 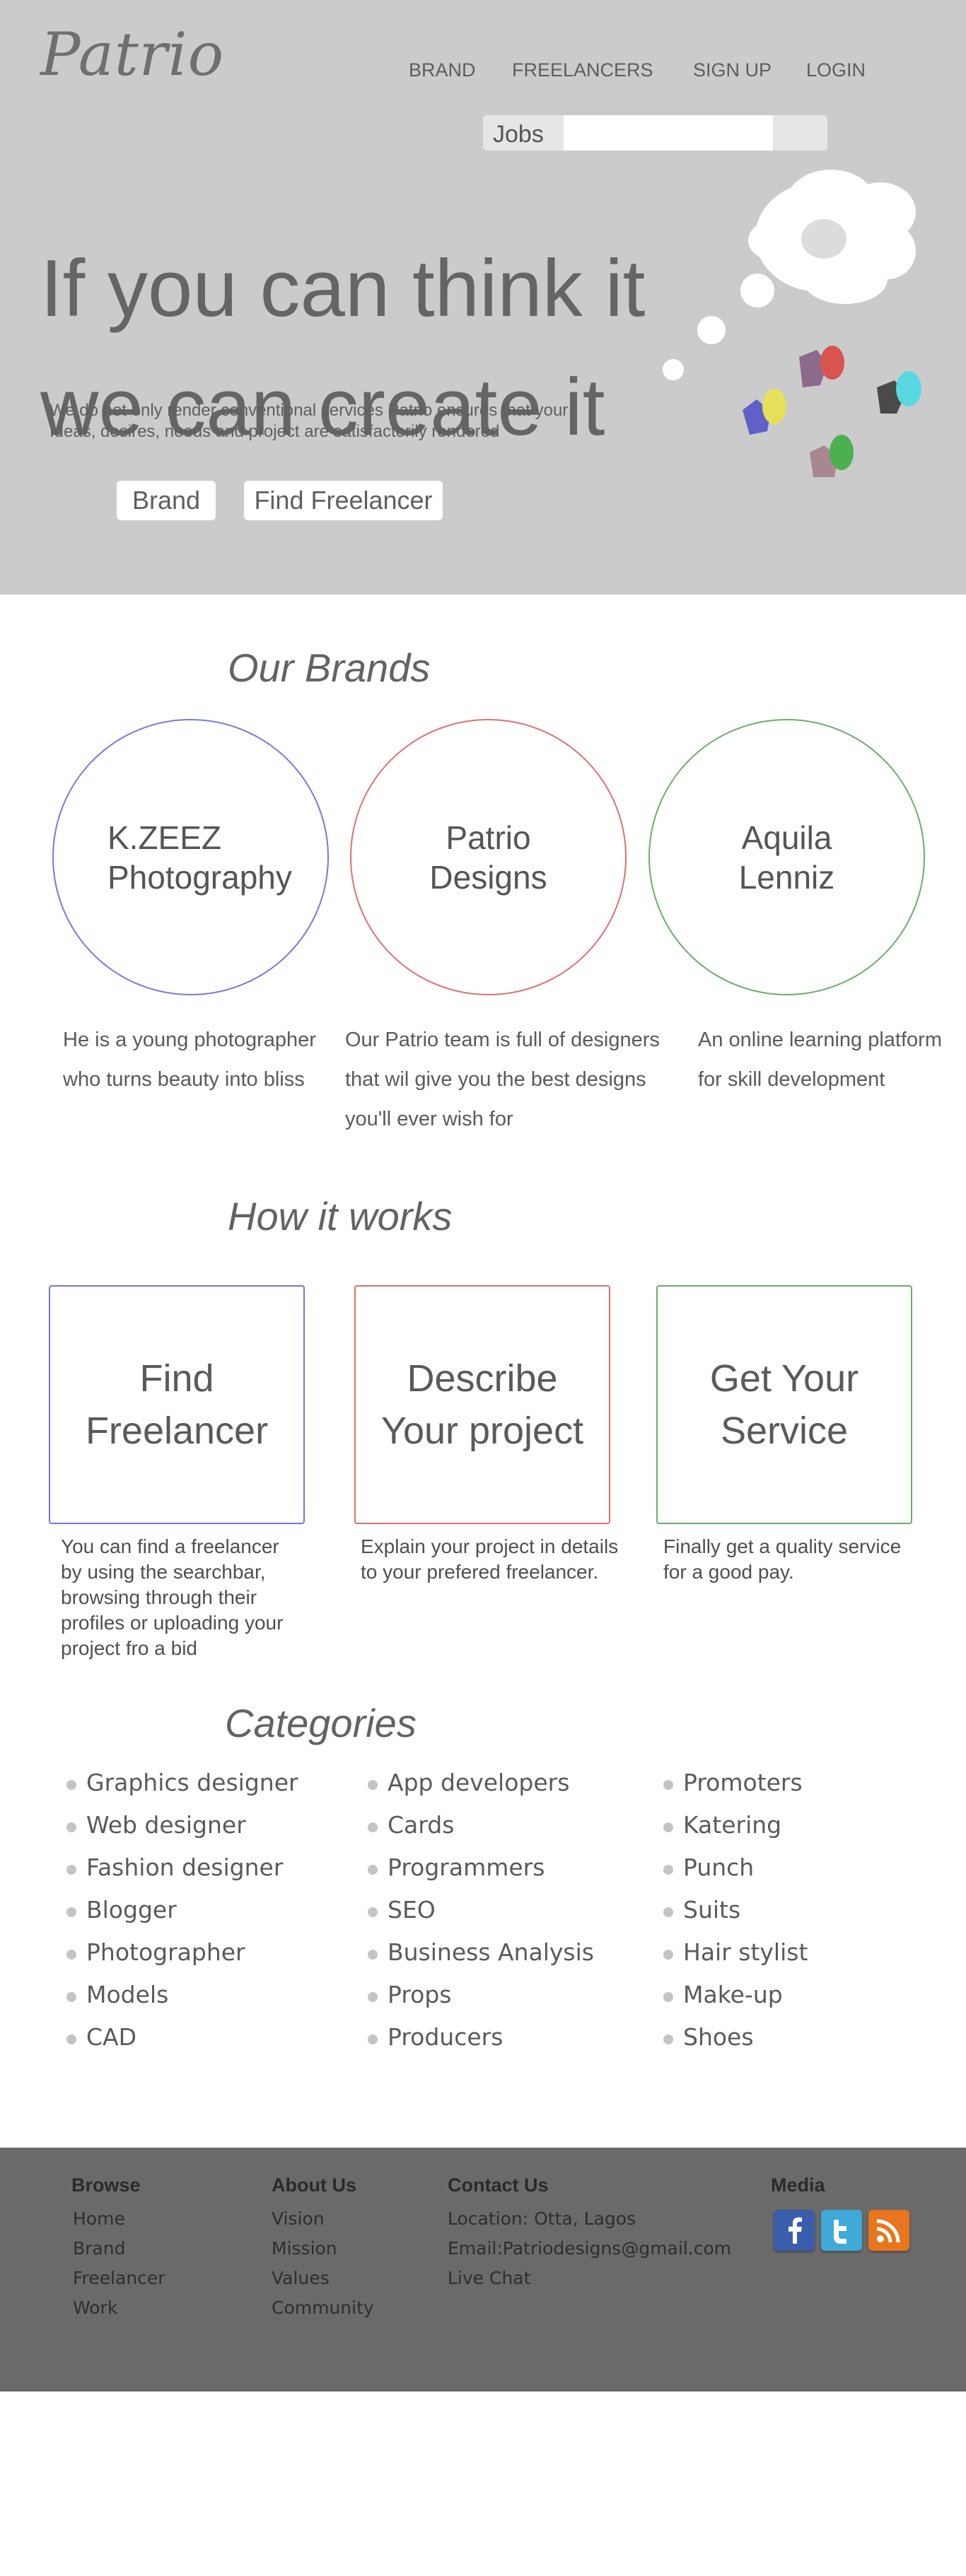 I want to click on step-find-freelancer: Find Freelancer, so click(x=177, y=1404).